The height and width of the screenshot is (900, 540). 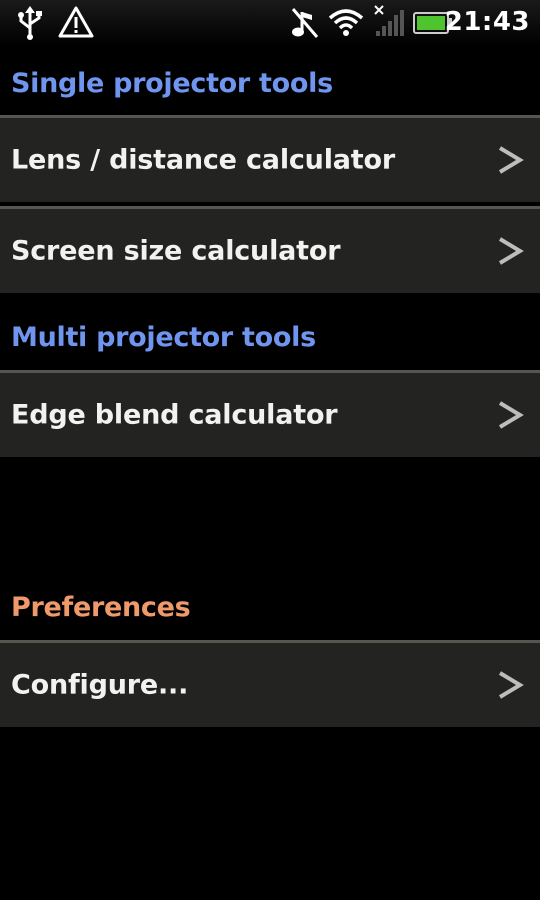 I want to click on list-item-screen-size-calculator: Screen size calculator, so click(x=270, y=249).